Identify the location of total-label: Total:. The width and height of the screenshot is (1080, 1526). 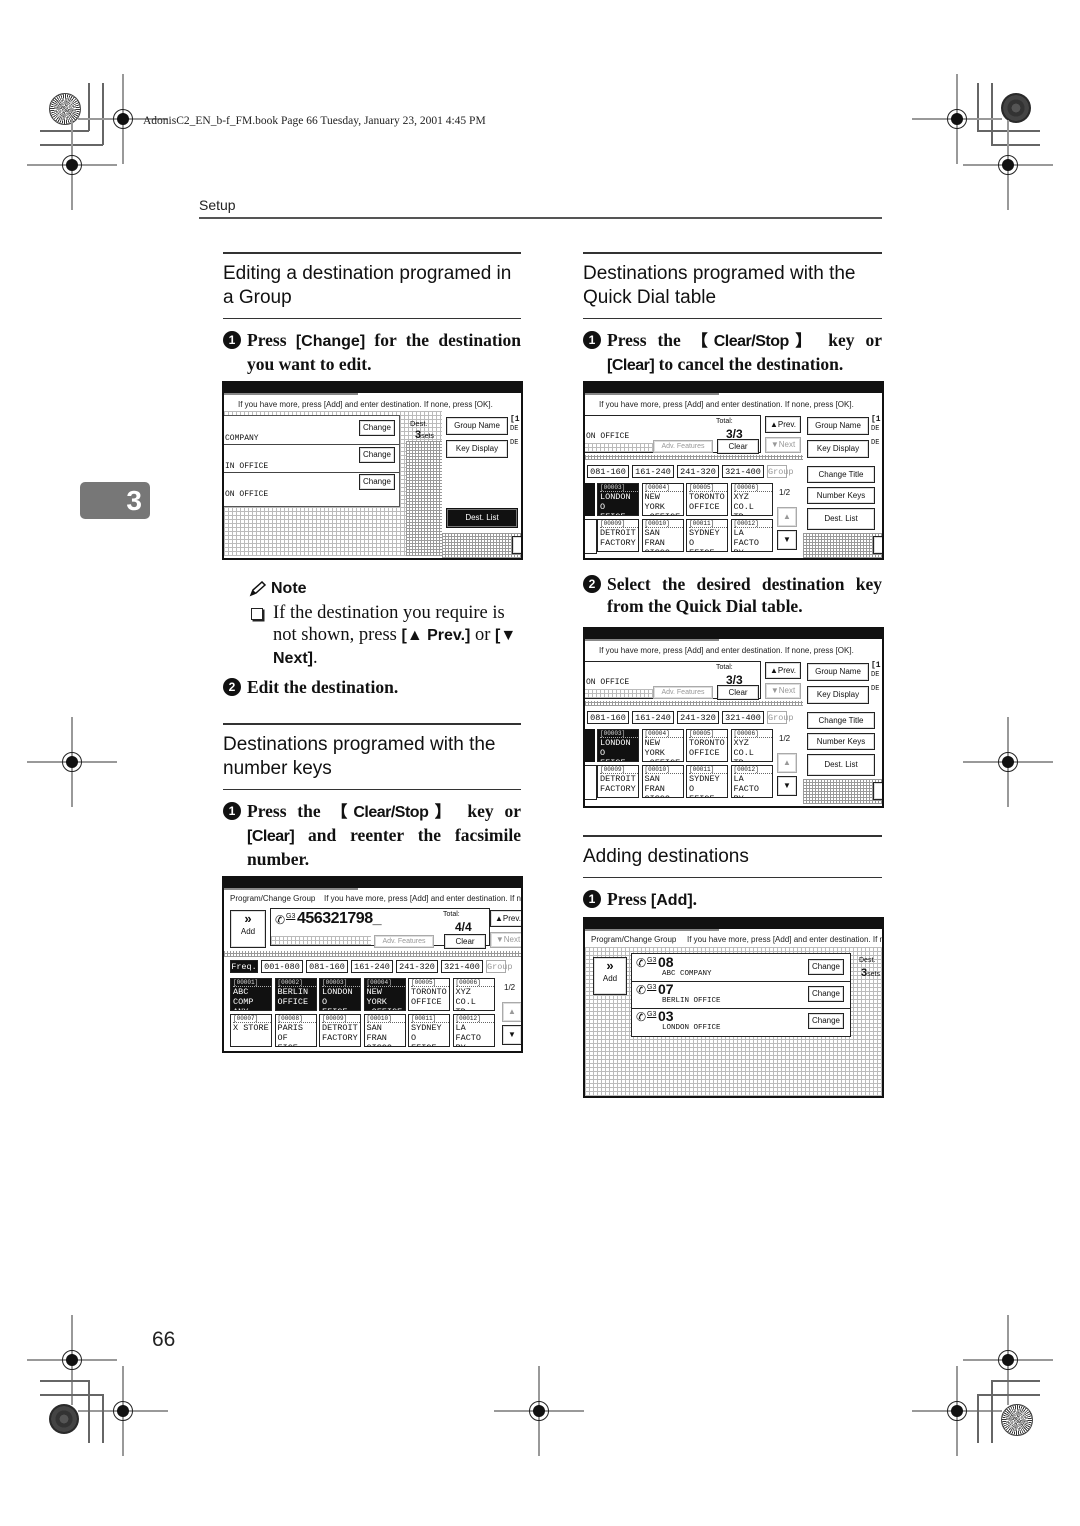
(724, 421).